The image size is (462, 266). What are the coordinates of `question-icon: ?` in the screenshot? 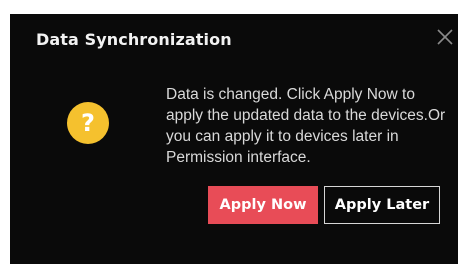 It's located at (88, 123).